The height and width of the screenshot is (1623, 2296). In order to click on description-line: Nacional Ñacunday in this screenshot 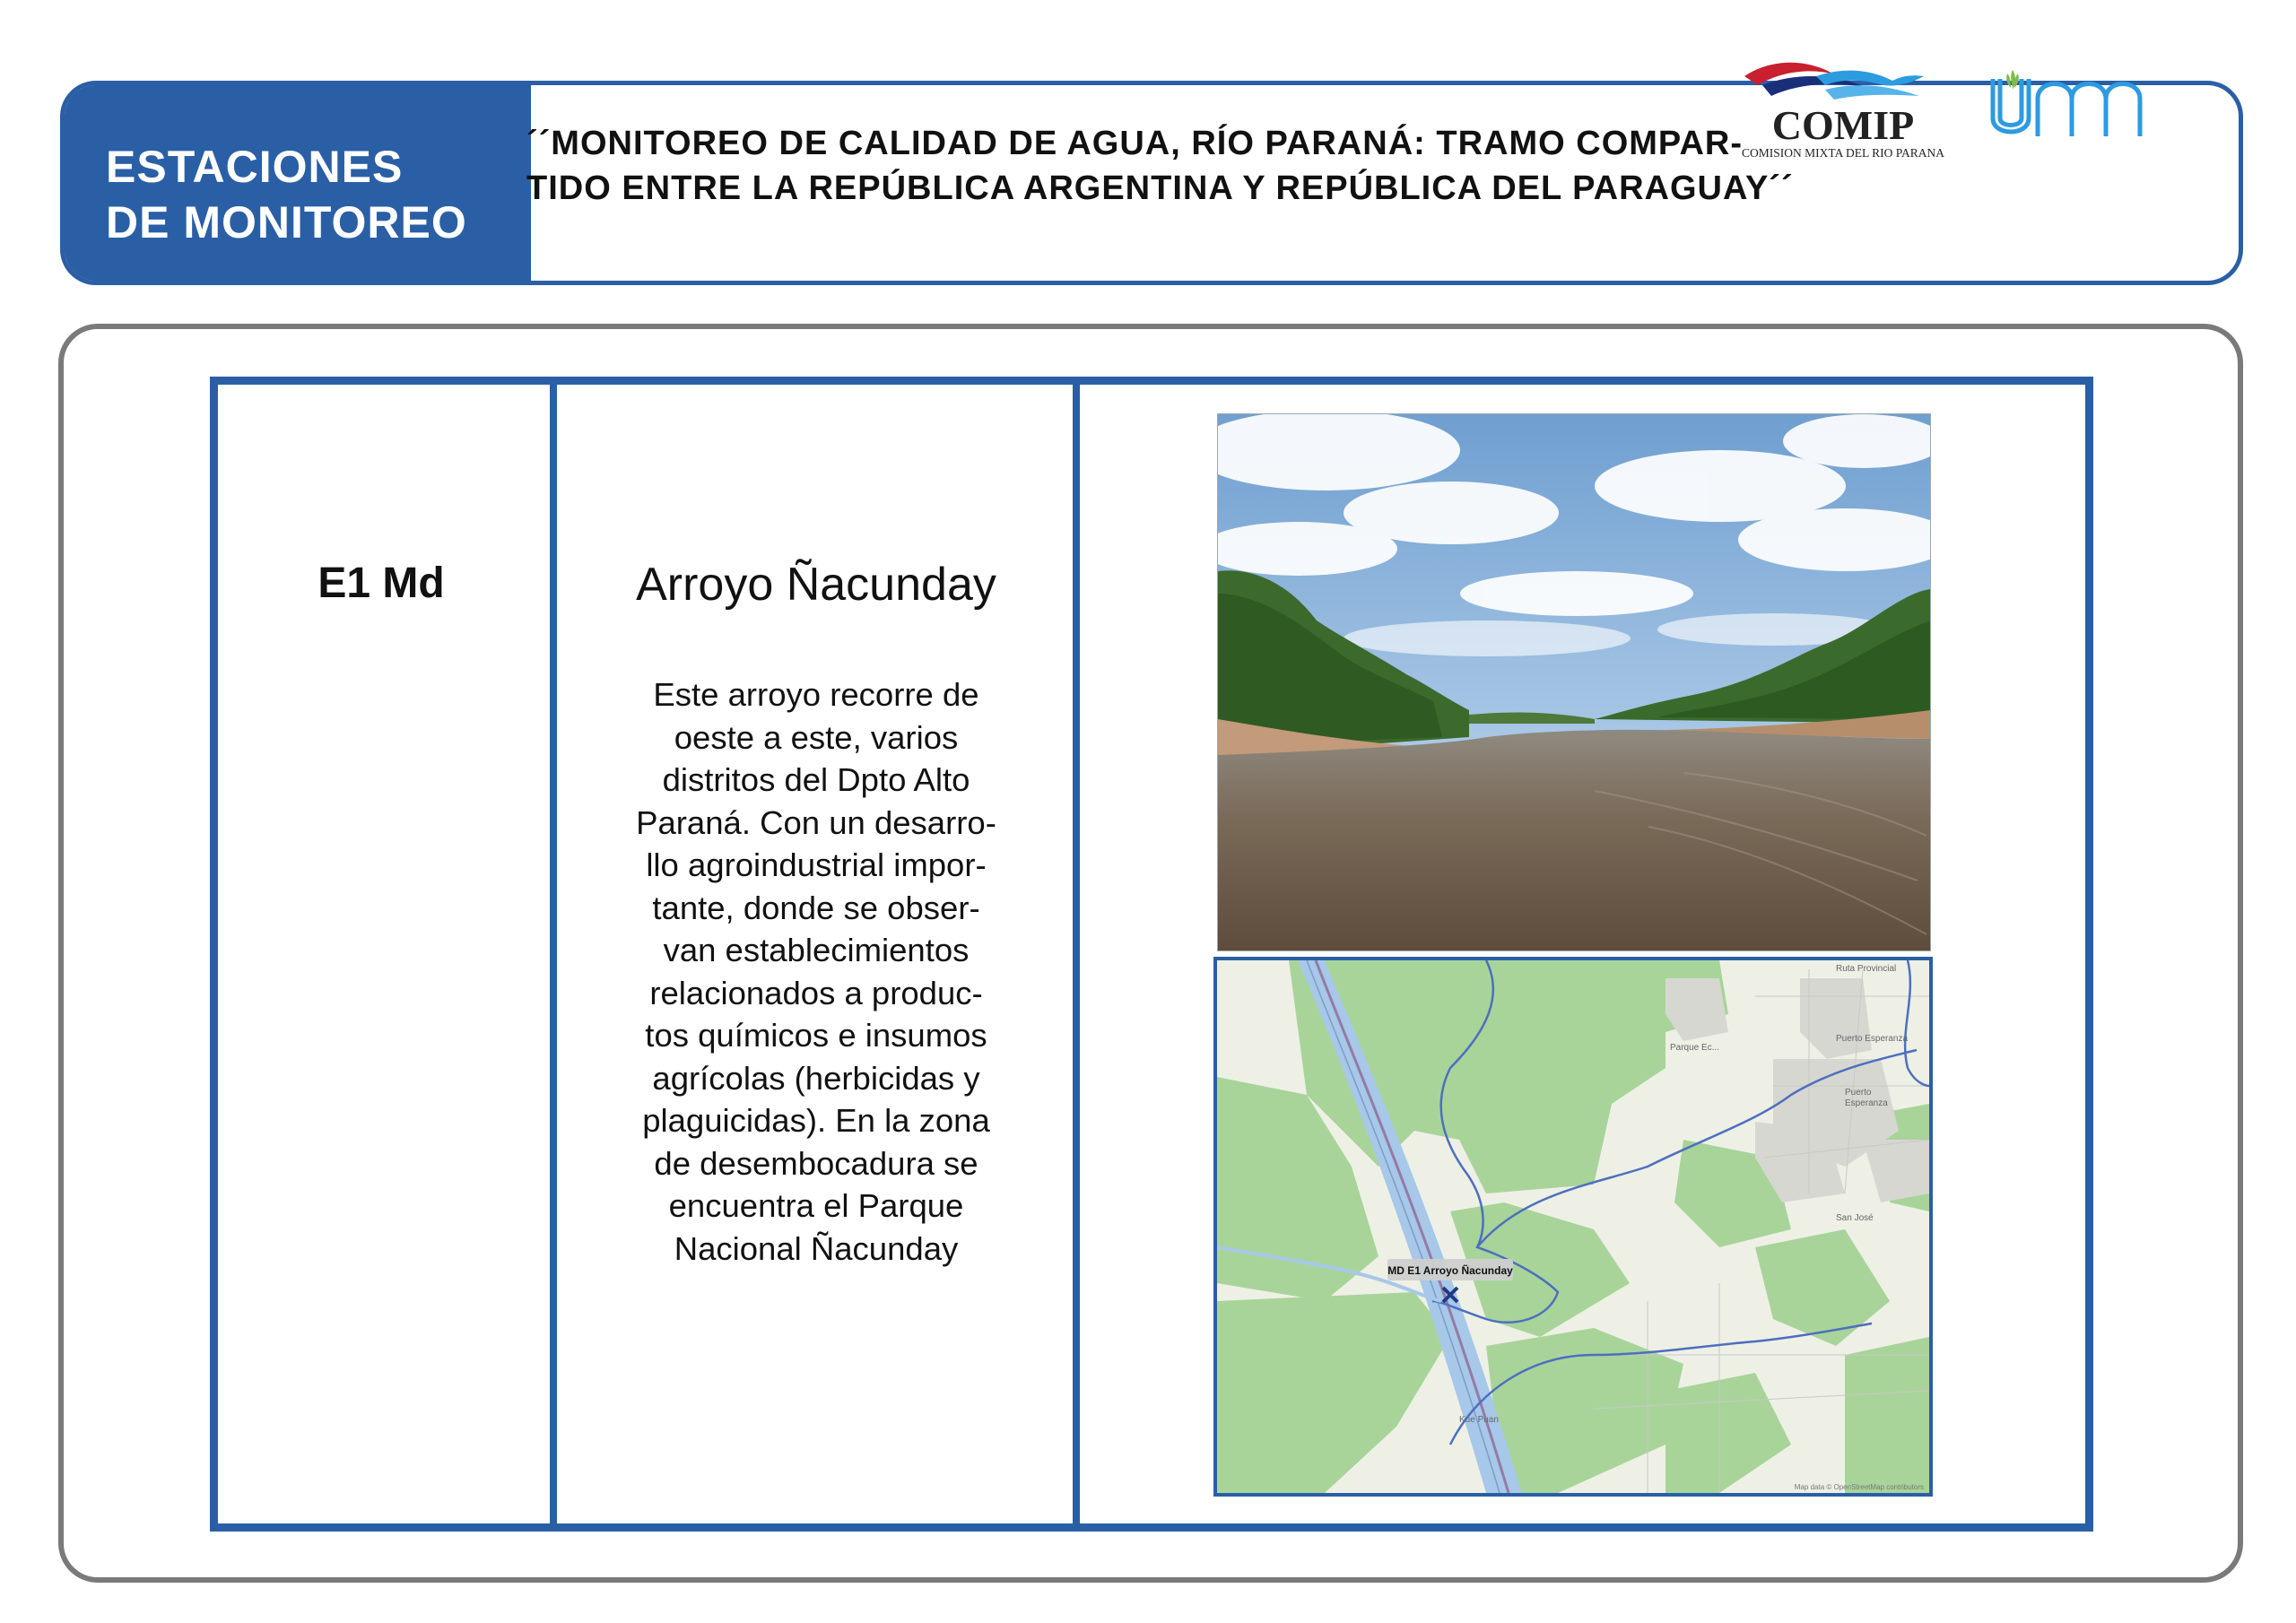, I will do `click(816, 1248)`.